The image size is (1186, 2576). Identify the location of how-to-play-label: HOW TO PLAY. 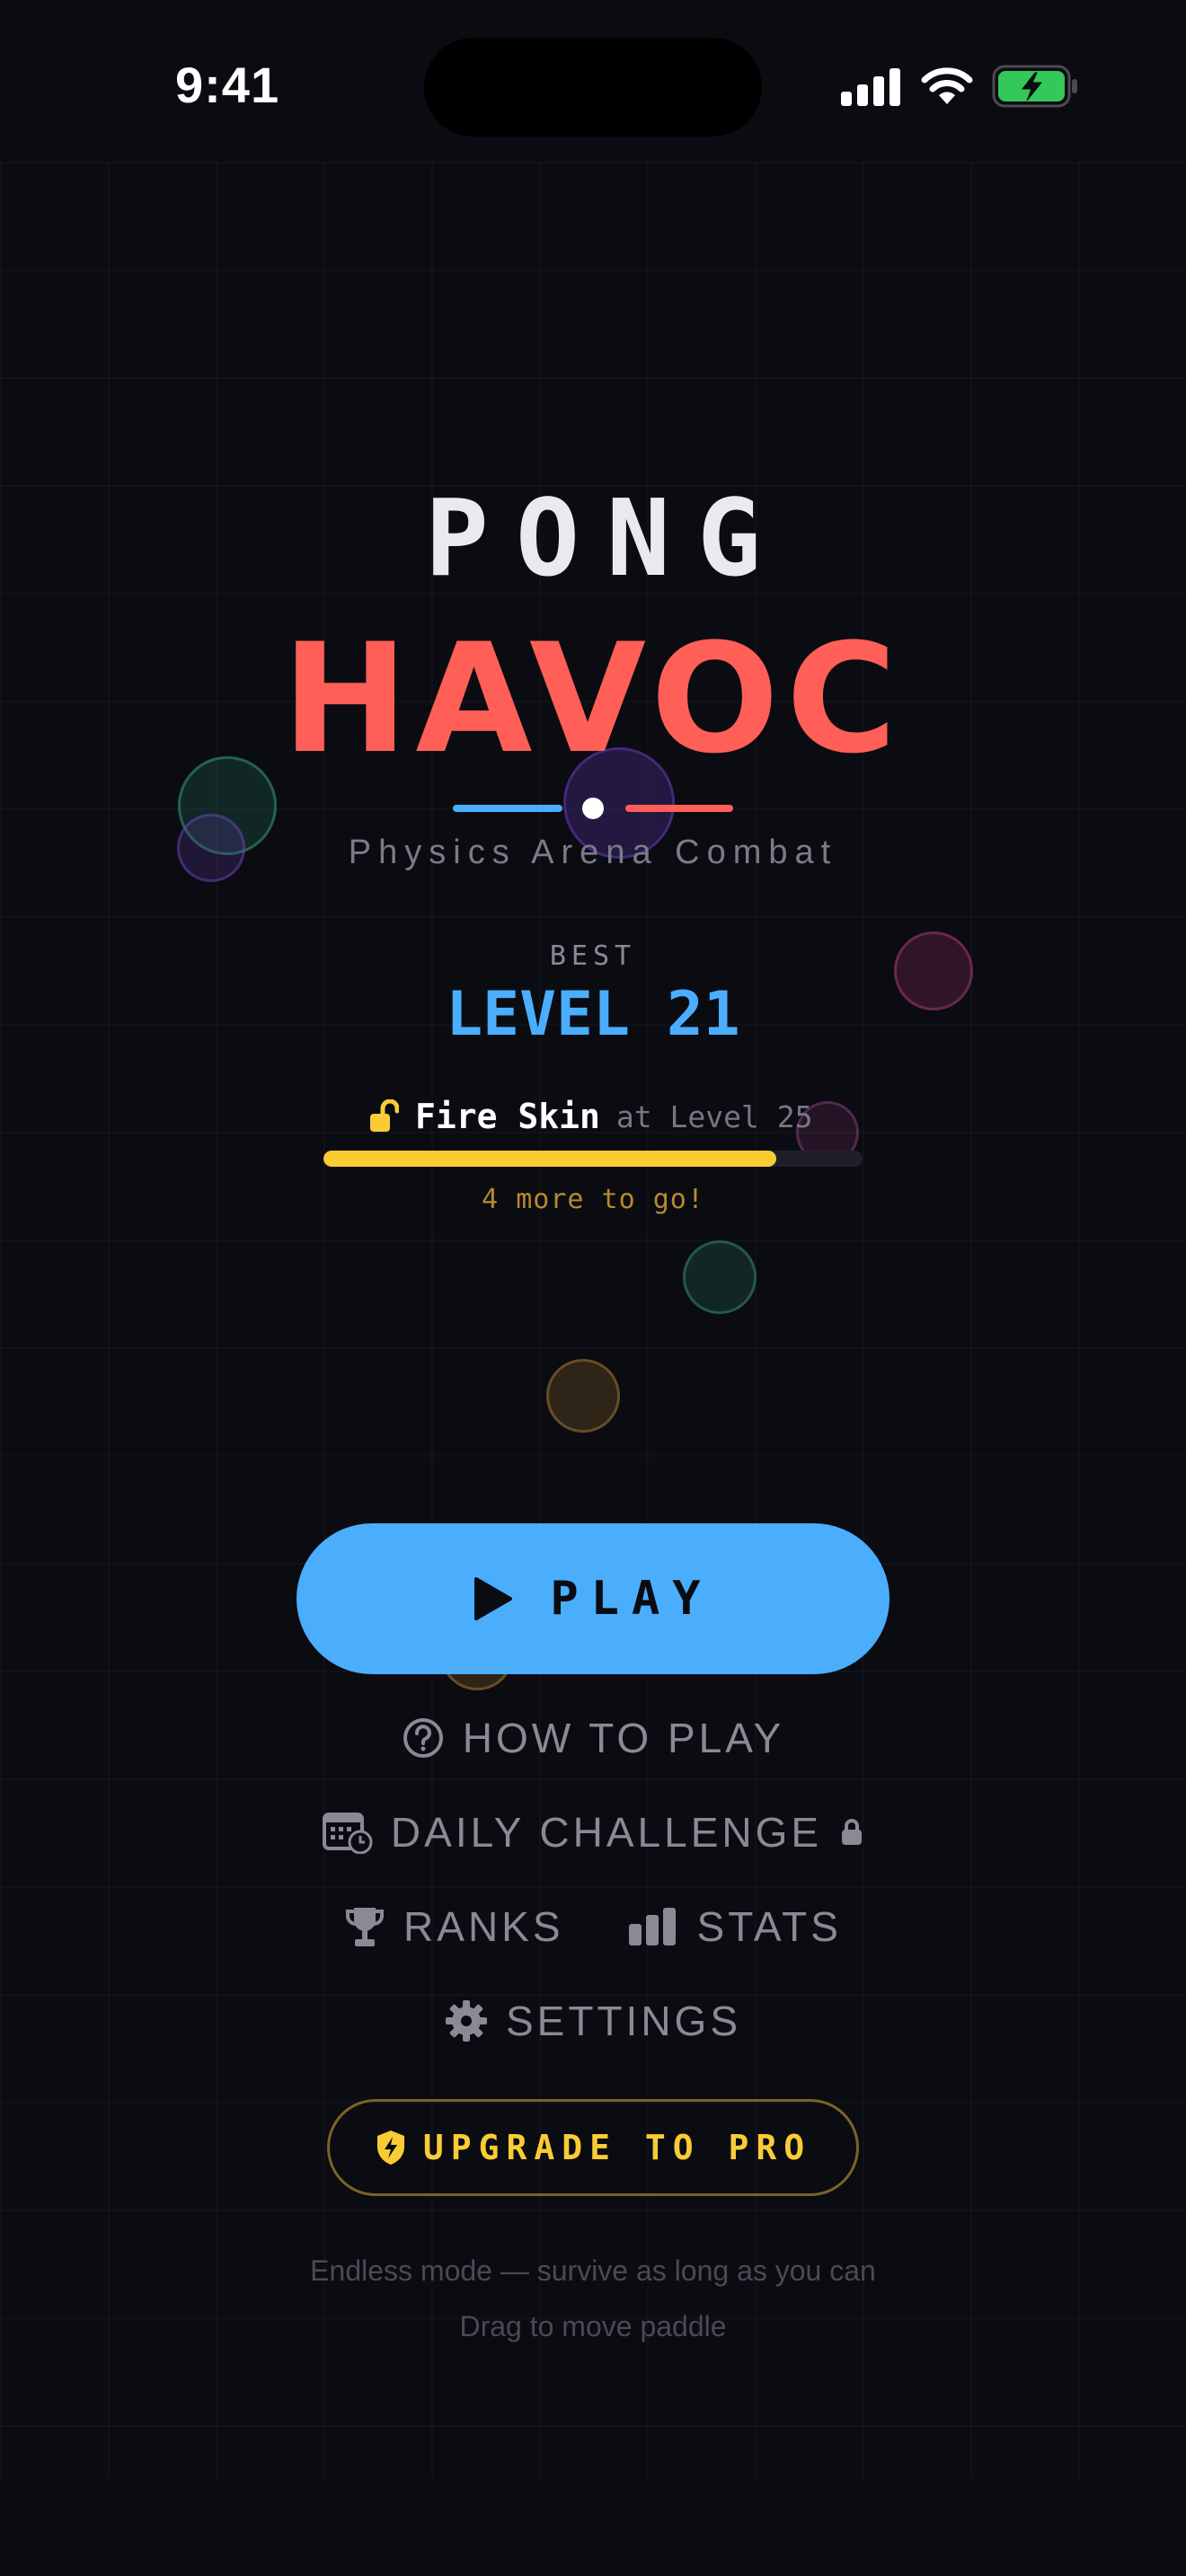
(623, 1738).